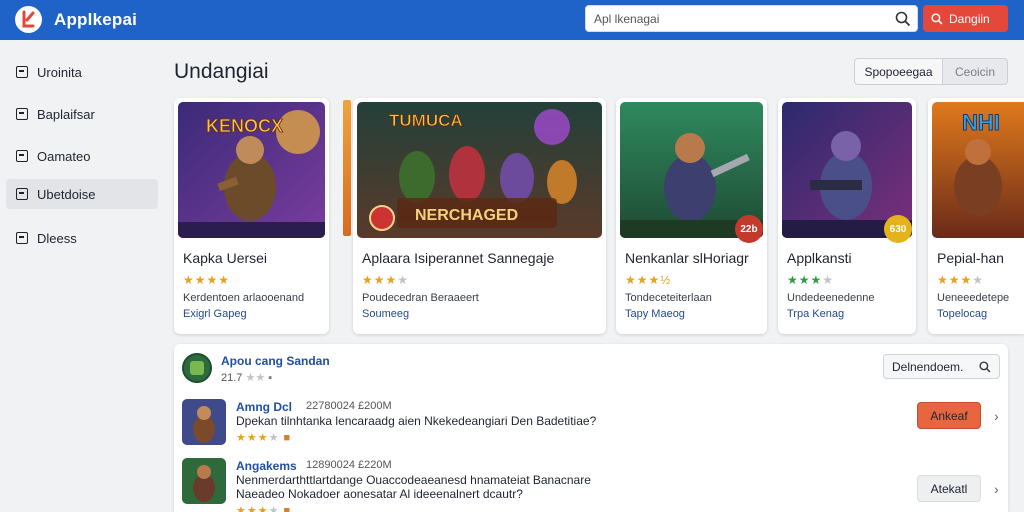 This screenshot has width=1024, height=512. I want to click on app-name: Applkepai, so click(95, 20).